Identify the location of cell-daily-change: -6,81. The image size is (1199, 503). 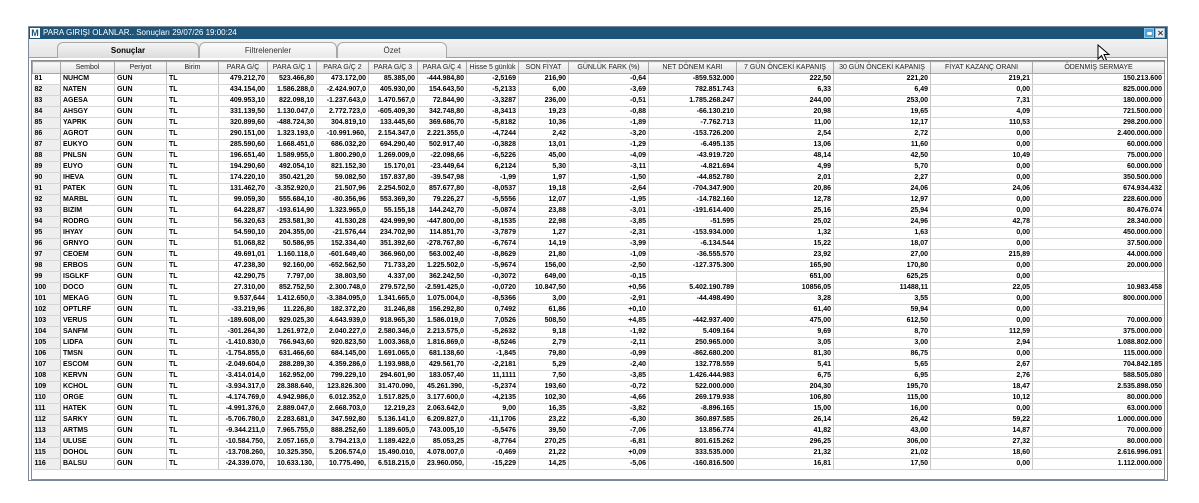
(608, 442).